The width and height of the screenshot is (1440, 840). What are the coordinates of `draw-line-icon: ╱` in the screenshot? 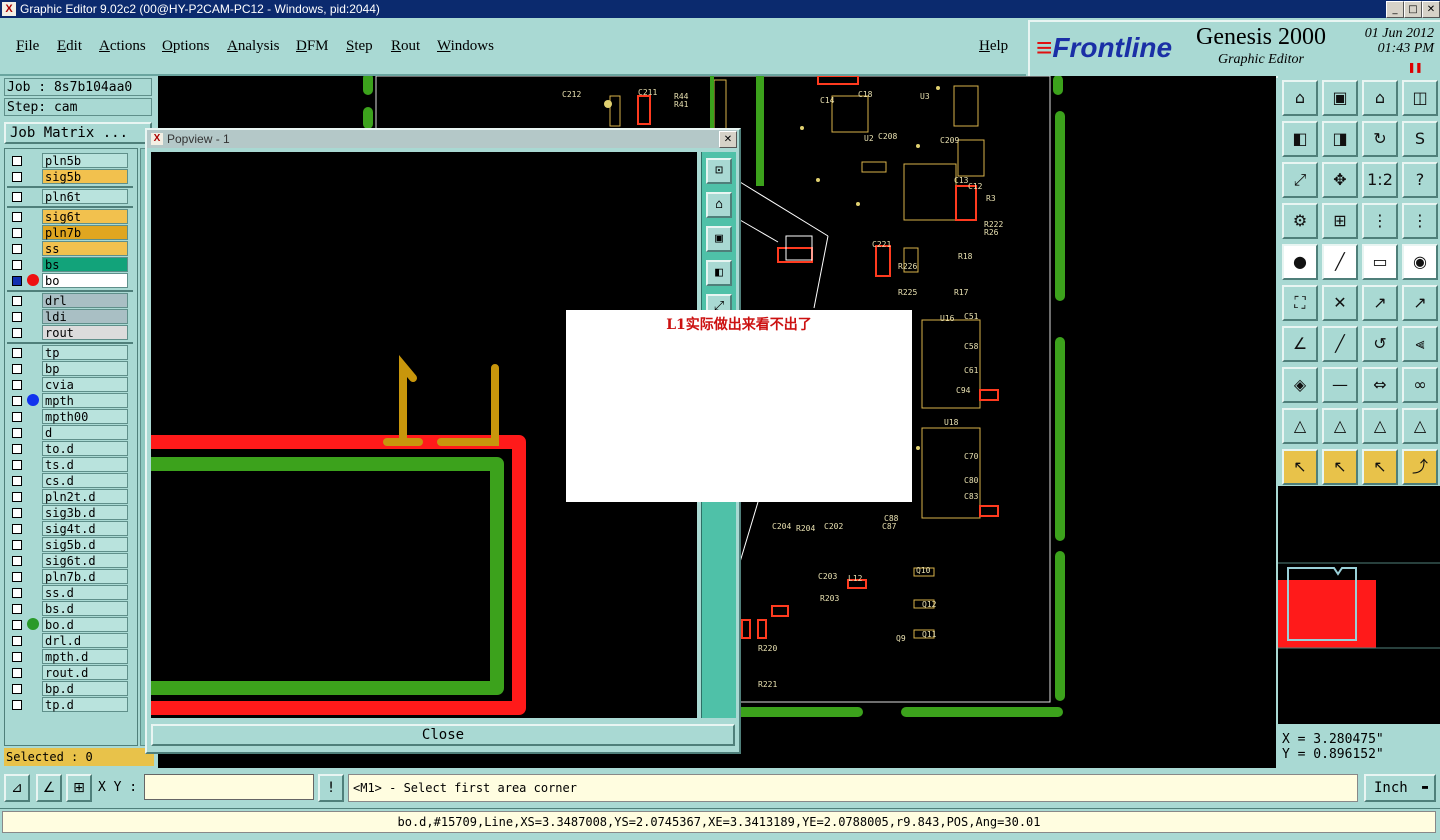 It's located at (1340, 262).